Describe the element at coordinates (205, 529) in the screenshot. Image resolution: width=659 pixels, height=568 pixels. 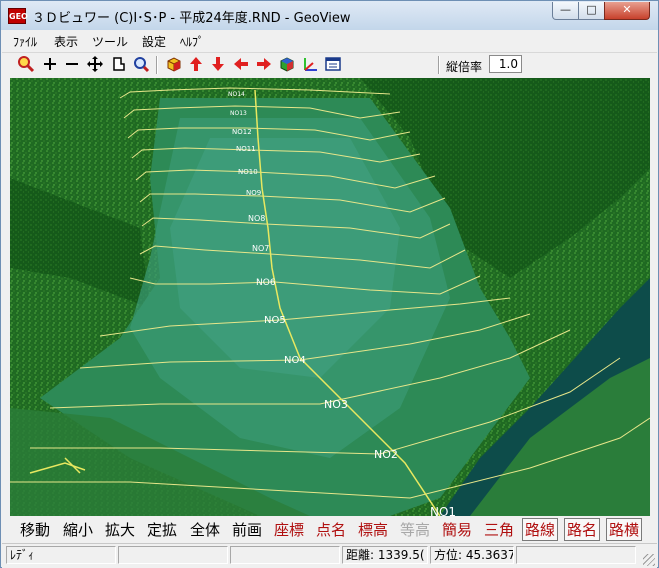
I see `cmd-fit-all-button: 全体` at that location.